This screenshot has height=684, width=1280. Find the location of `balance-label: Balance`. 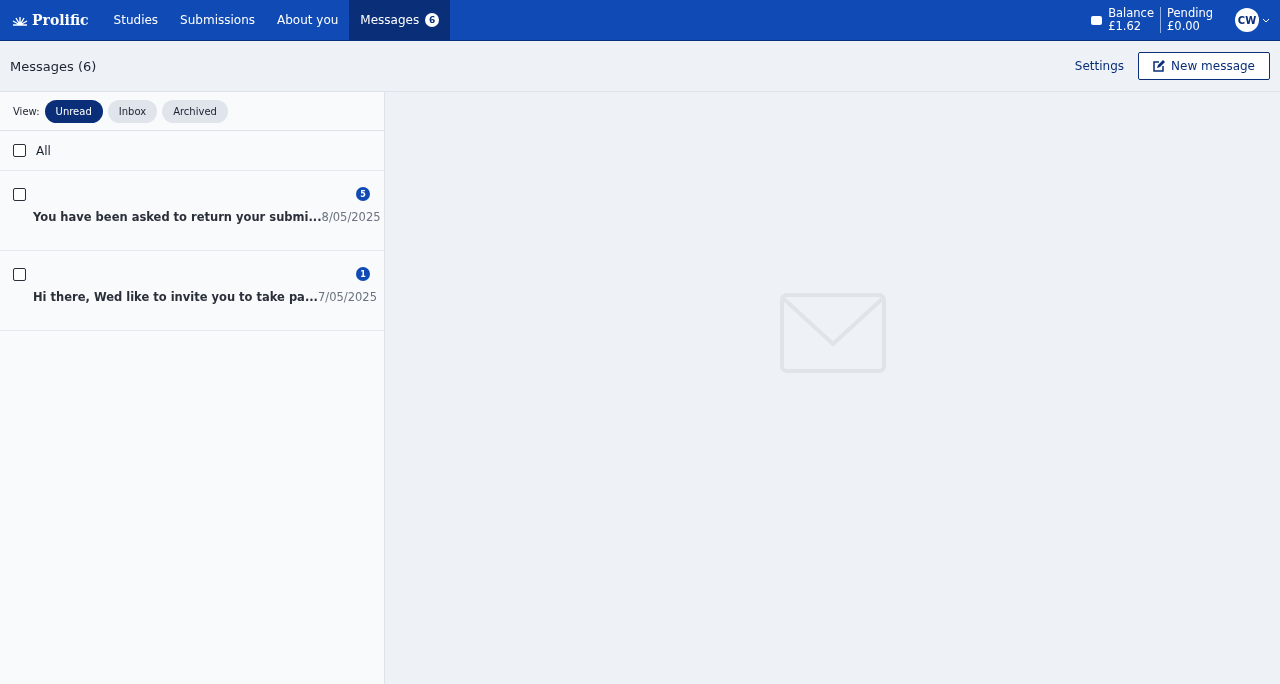

balance-label: Balance is located at coordinates (1131, 13).